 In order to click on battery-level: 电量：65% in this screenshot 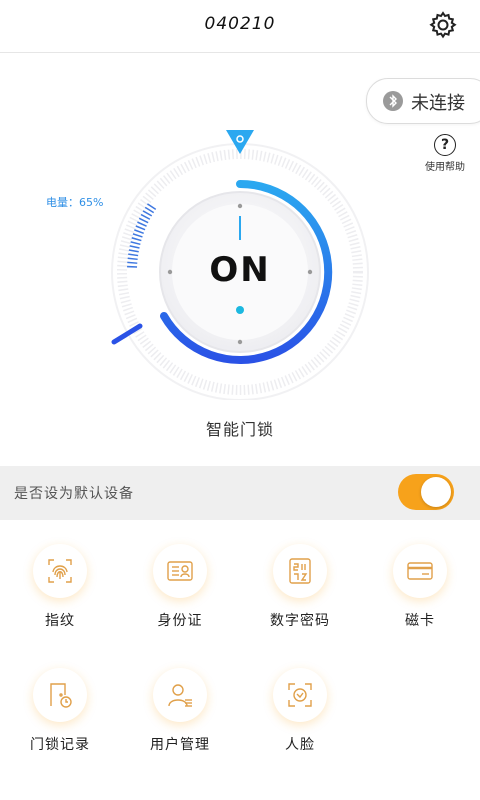, I will do `click(75, 202)`.